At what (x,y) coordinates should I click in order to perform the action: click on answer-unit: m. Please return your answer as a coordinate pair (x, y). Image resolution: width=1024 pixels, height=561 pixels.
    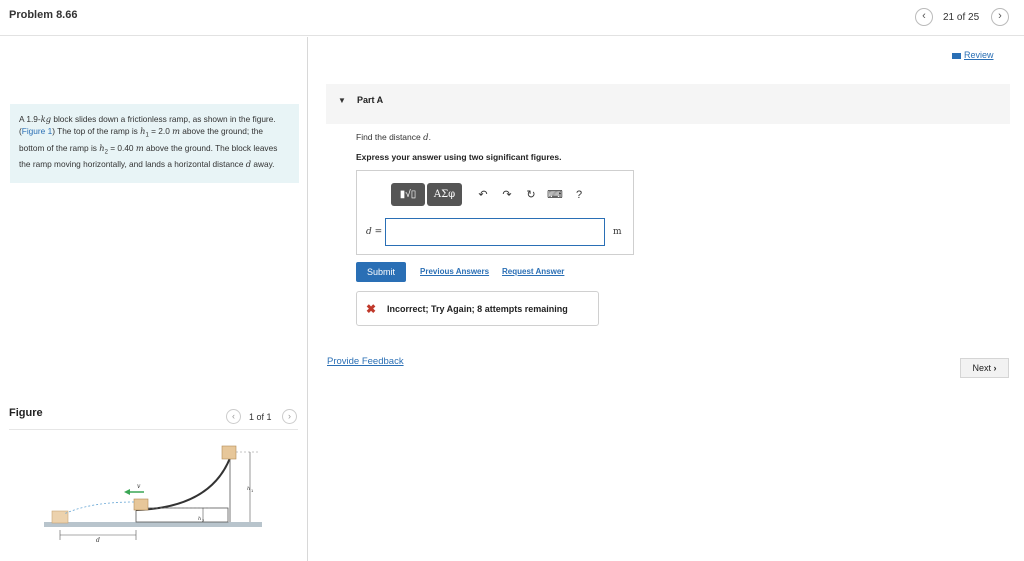
    Looking at the image, I should click on (617, 232).